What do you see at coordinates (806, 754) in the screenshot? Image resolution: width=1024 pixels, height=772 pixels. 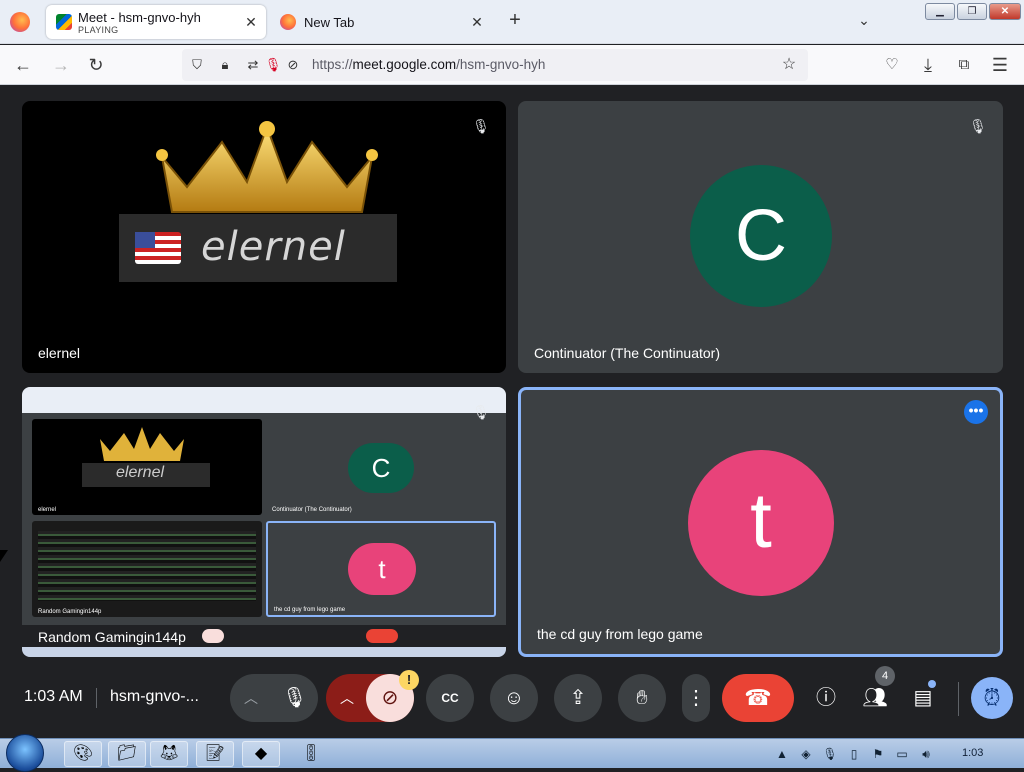 I see `network-tray-icon: ◈` at bounding box center [806, 754].